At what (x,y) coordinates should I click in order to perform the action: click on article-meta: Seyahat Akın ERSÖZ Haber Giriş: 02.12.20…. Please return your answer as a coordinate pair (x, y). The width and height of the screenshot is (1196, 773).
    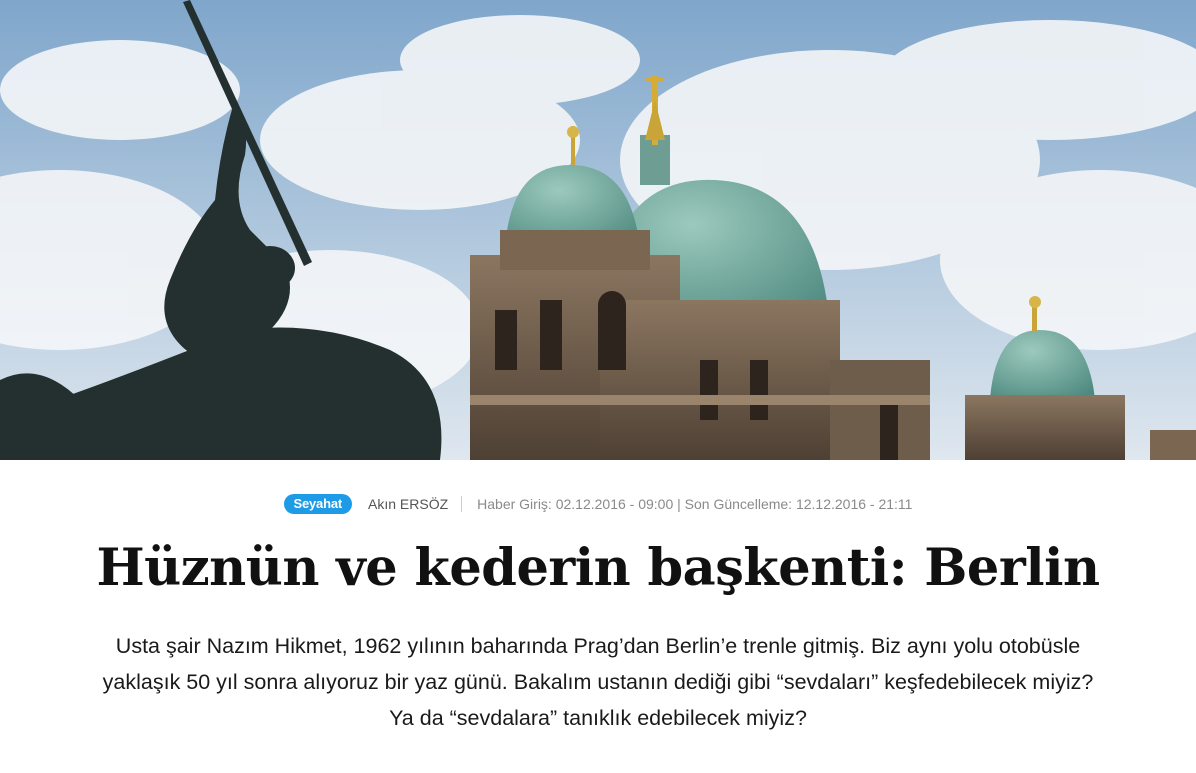
    Looking at the image, I should click on (598, 504).